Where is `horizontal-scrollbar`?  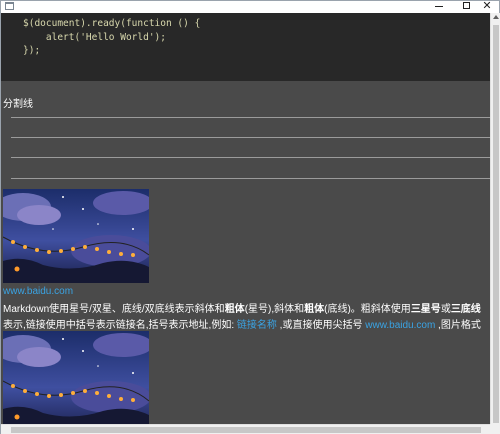
horizontal-scrollbar is located at coordinates (245, 429).